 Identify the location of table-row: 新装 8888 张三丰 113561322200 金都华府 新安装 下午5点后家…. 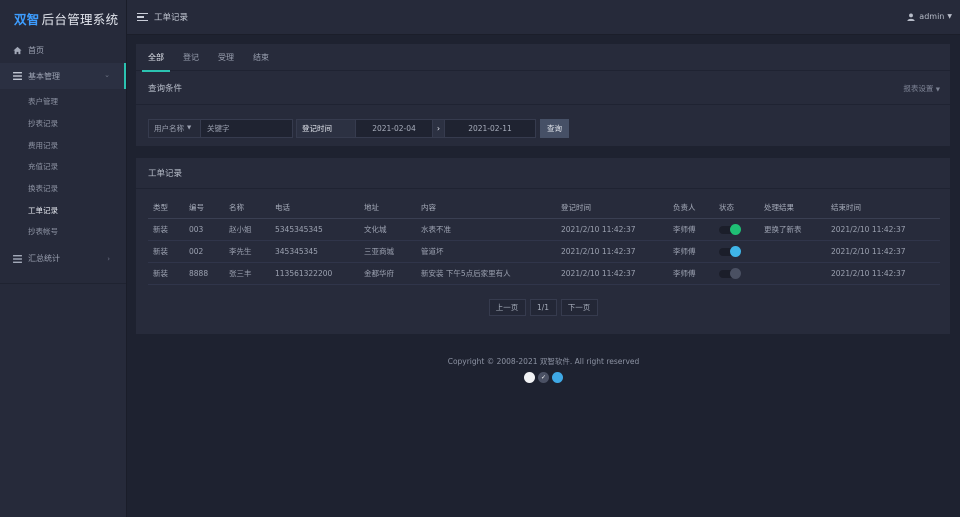
(544, 273).